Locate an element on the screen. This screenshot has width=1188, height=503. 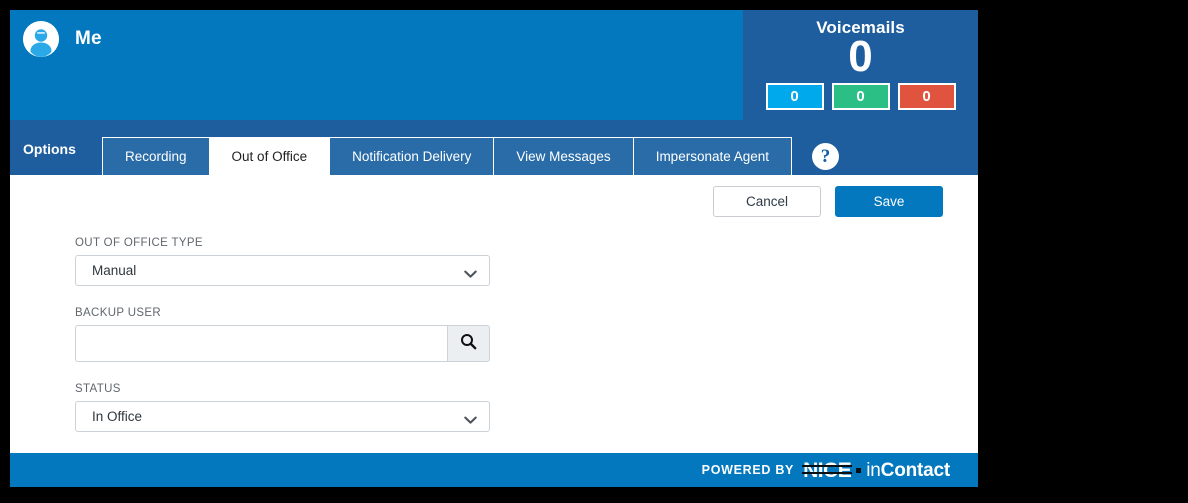
user-name-label: Me is located at coordinates (88, 38).